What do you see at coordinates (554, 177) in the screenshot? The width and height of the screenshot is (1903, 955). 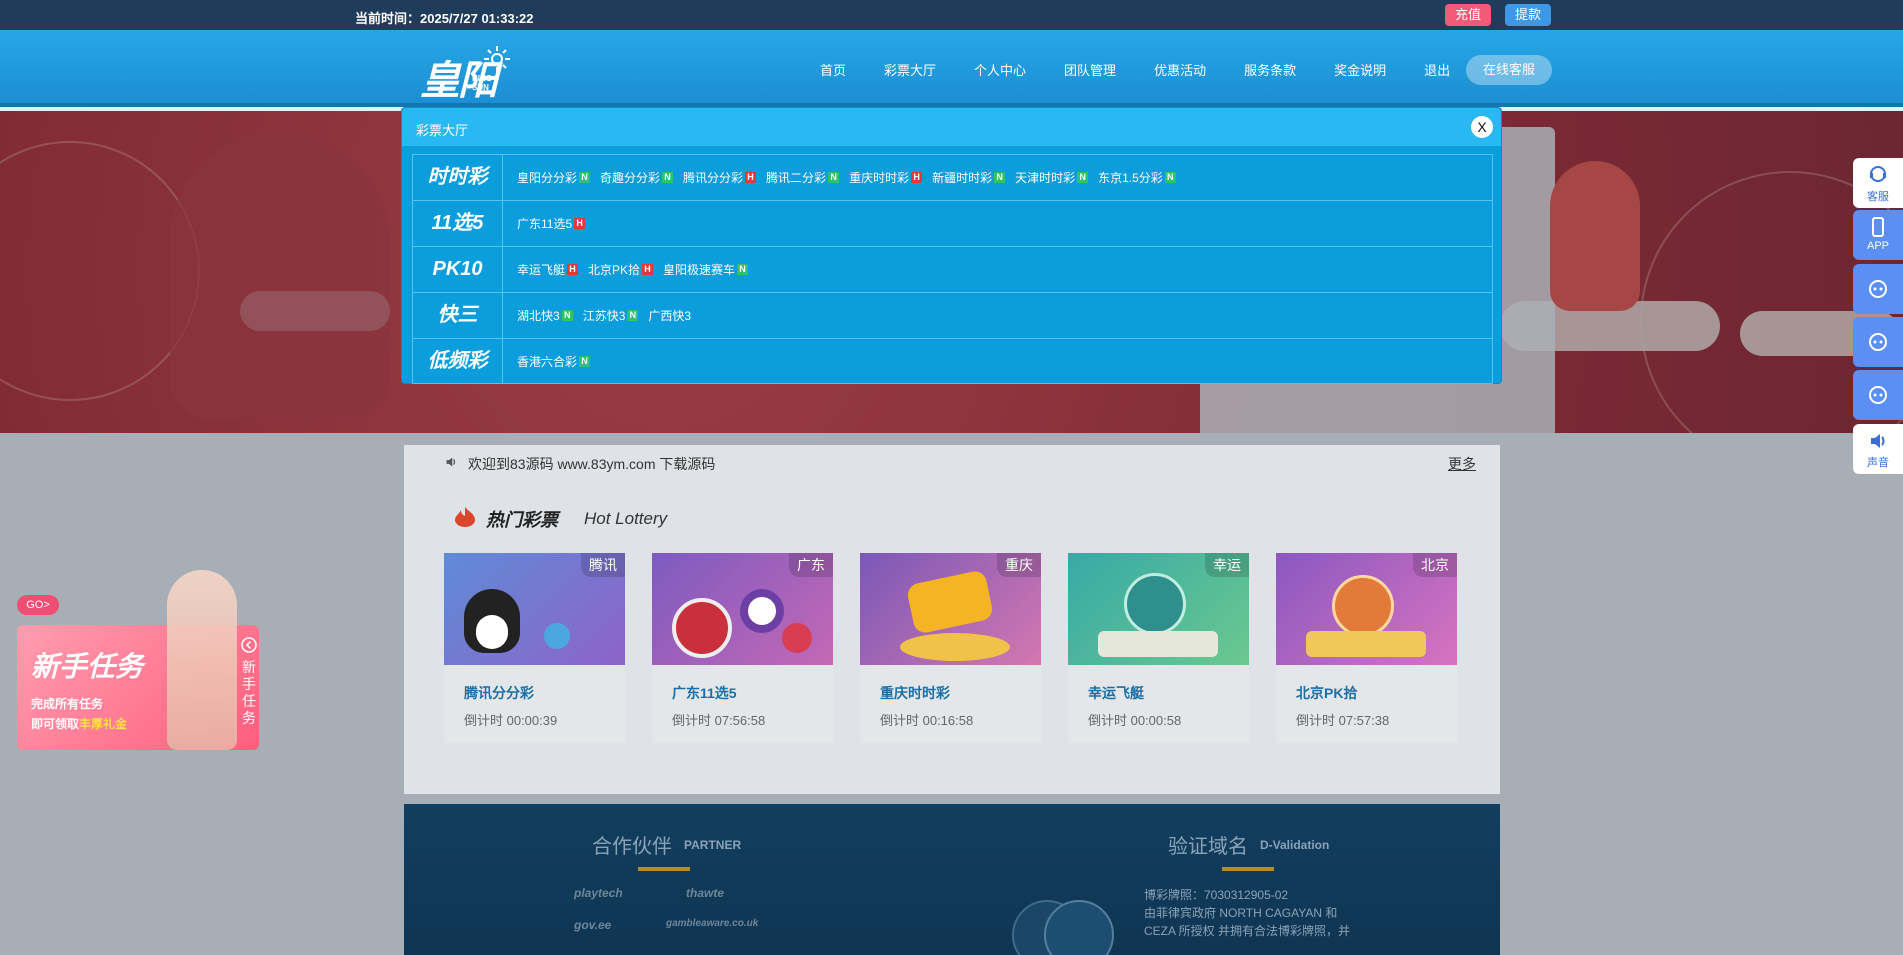 I see `game-link: 皇阳分分彩 N` at bounding box center [554, 177].